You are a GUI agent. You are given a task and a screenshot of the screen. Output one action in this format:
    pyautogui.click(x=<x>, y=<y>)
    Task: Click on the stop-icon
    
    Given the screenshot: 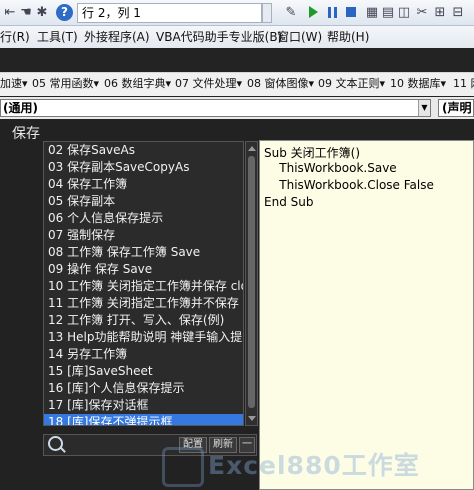 What is the action you would take?
    pyautogui.click(x=351, y=12)
    